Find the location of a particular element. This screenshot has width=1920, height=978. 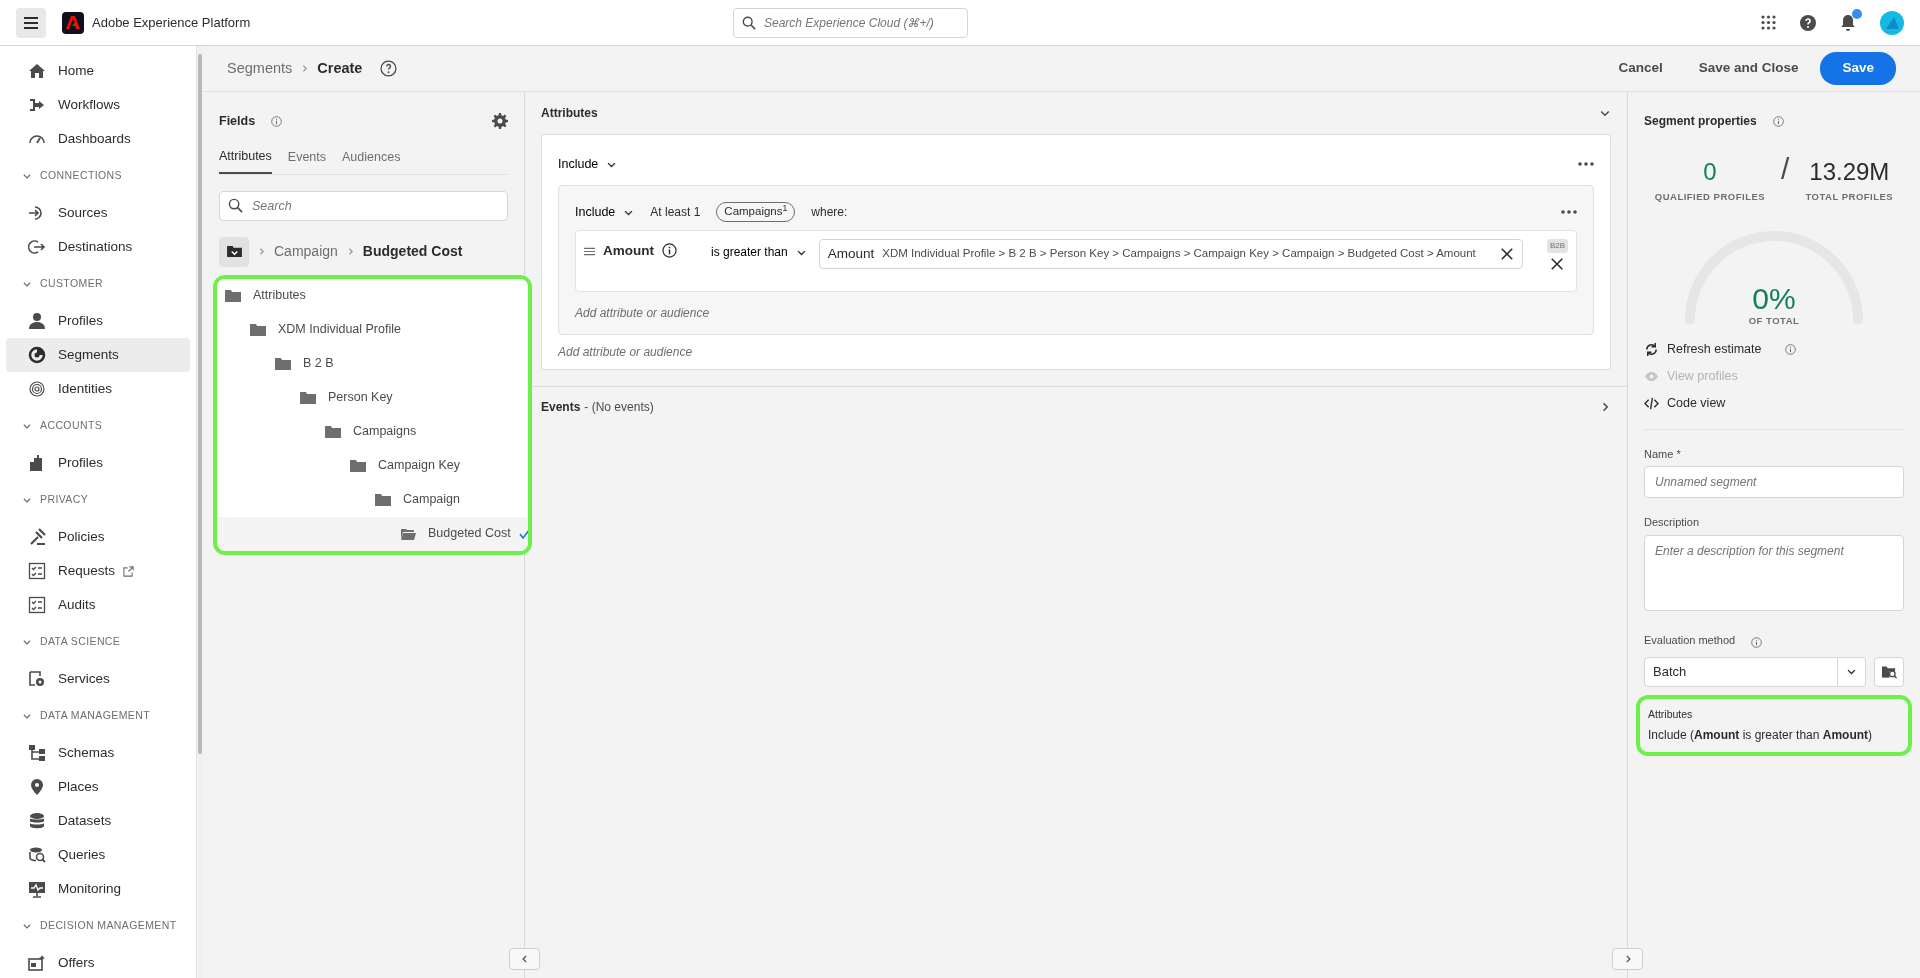

section-header: CUSTOMER is located at coordinates (63, 284).